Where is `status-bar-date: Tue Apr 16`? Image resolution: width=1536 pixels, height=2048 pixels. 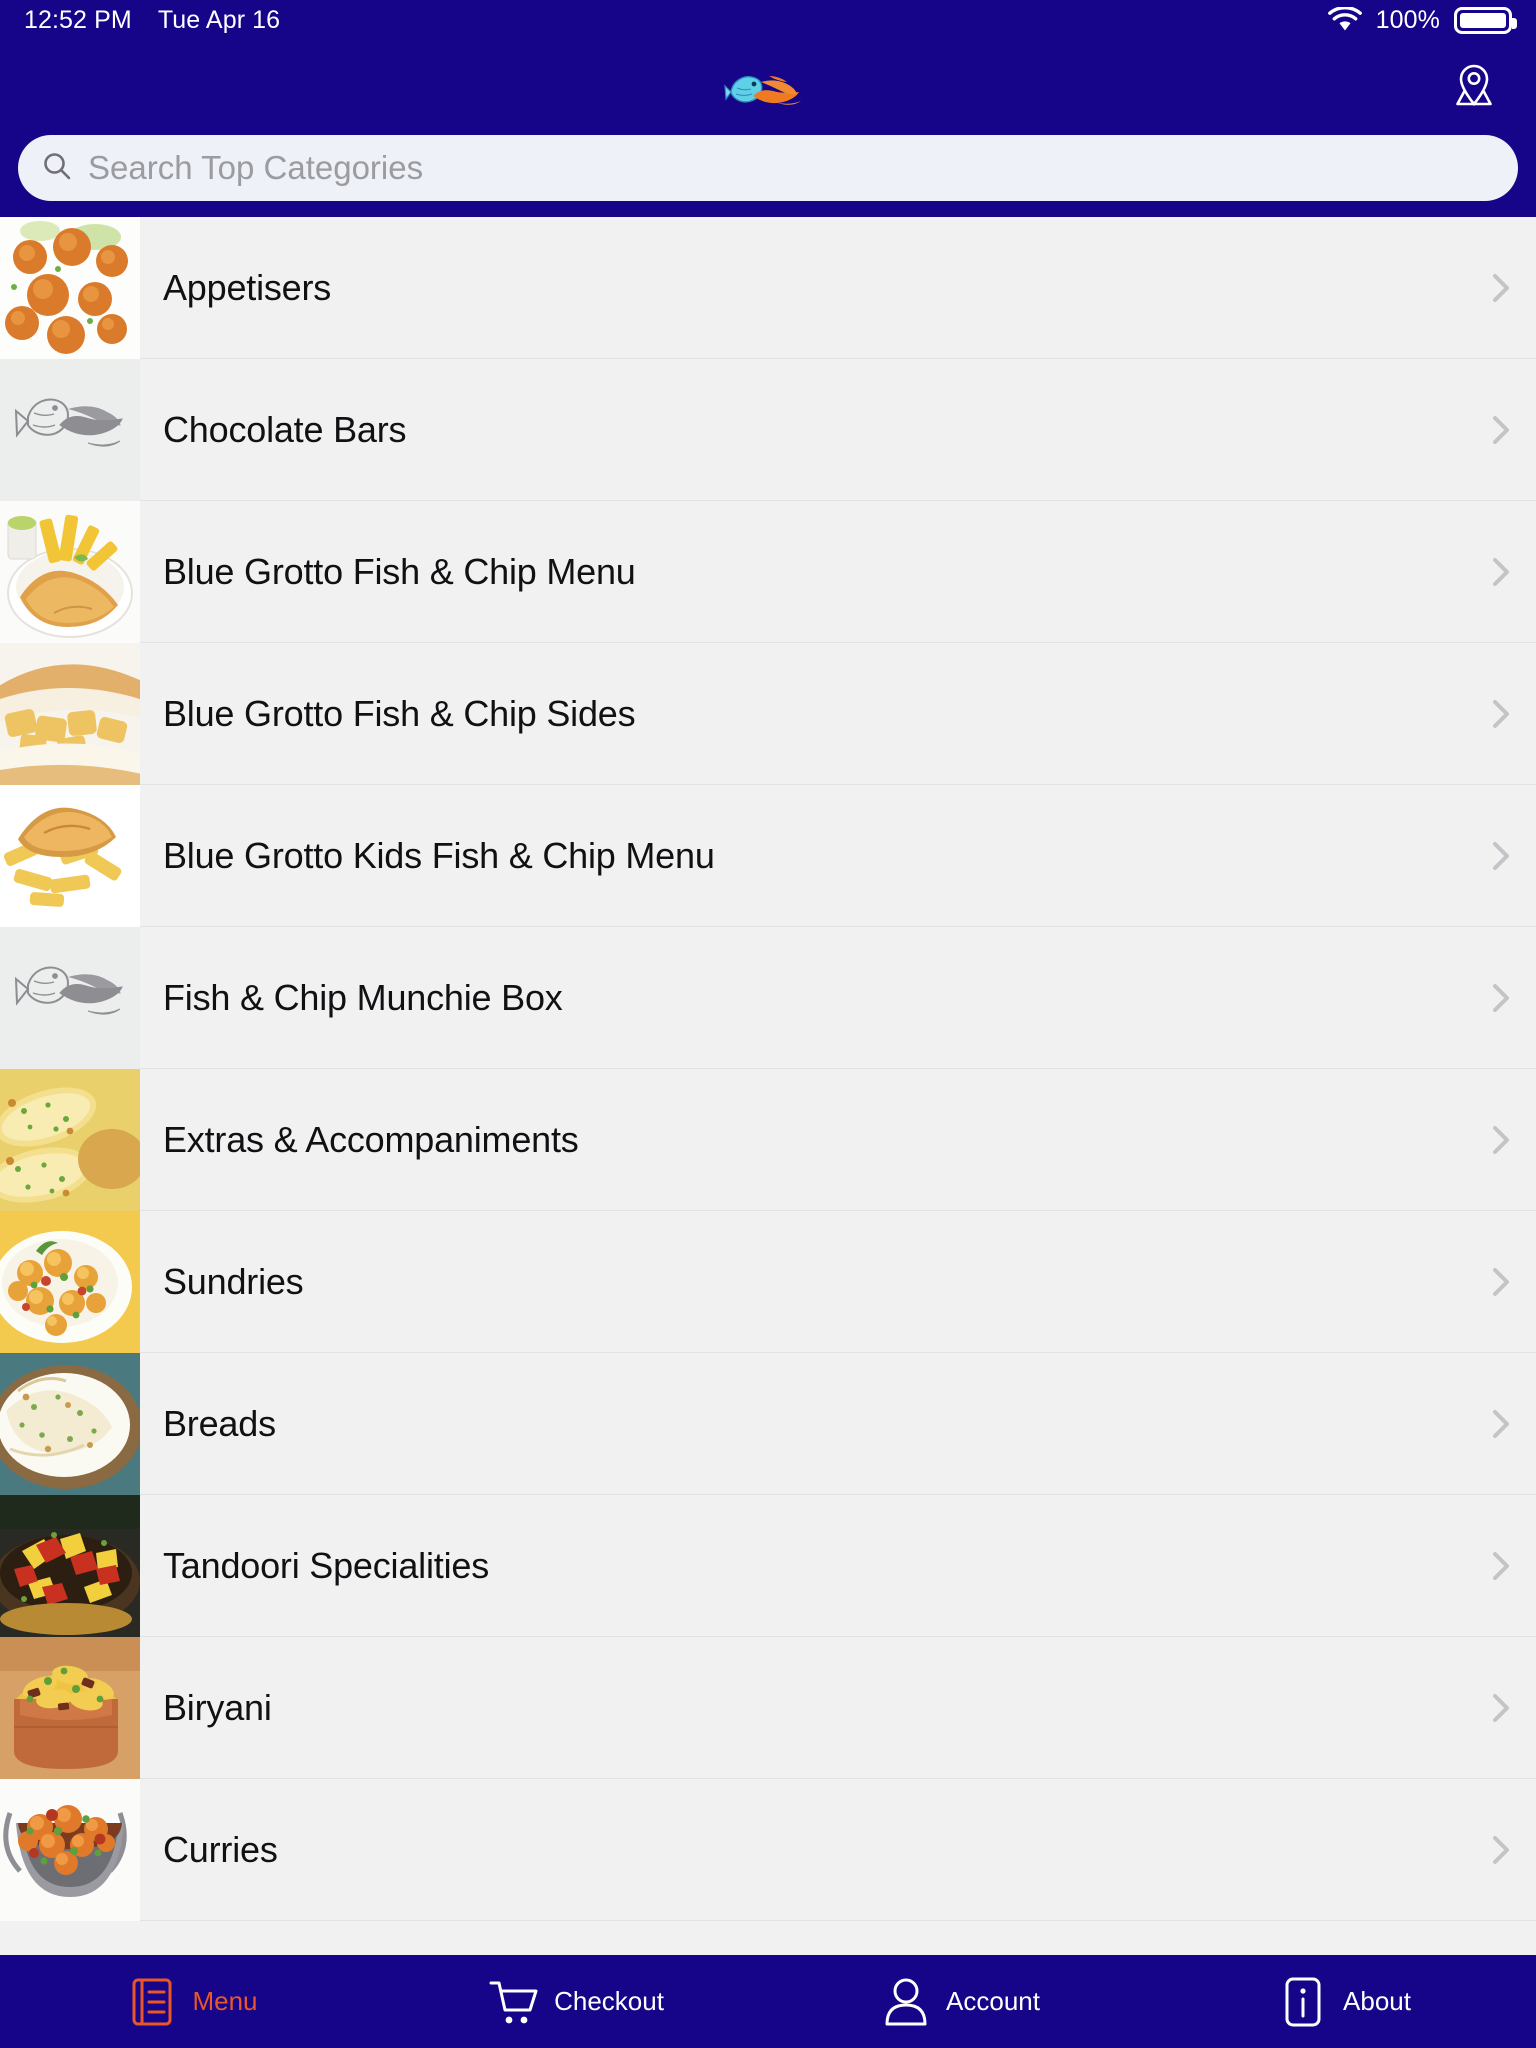 status-bar-date: Tue Apr 16 is located at coordinates (219, 19).